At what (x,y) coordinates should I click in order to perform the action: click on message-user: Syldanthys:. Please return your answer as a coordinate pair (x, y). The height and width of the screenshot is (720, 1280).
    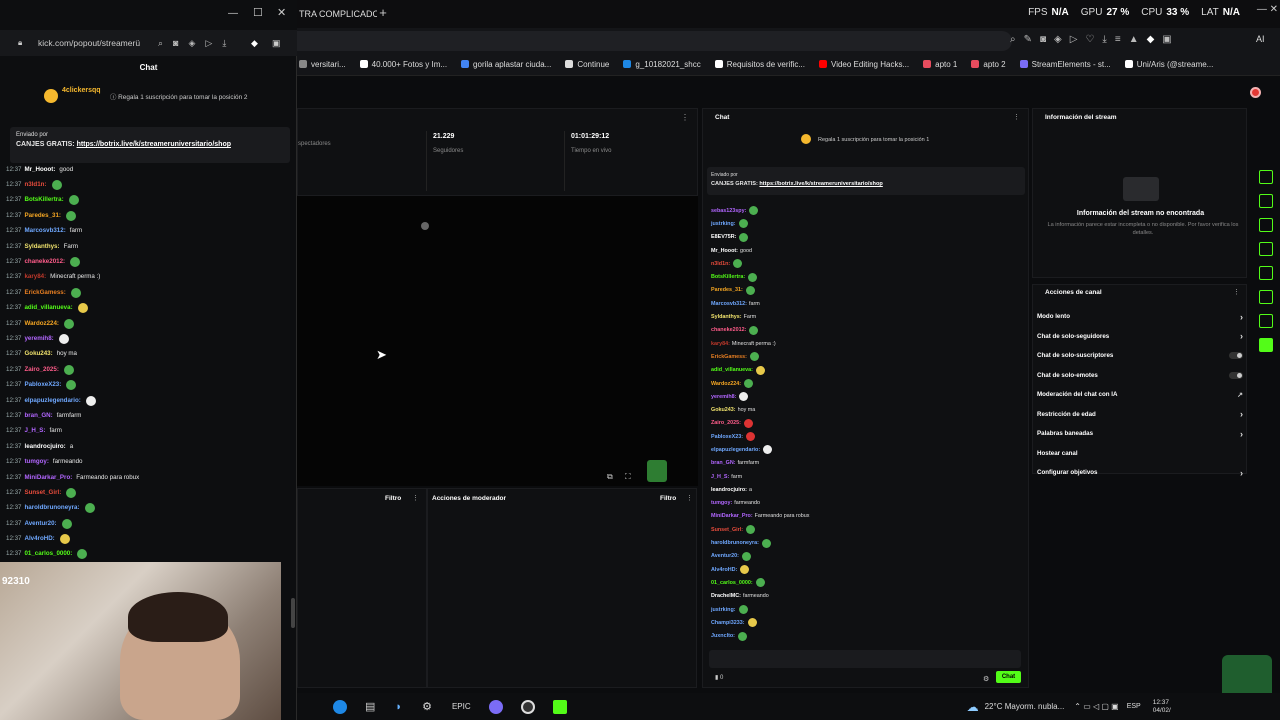
    Looking at the image, I should click on (726, 317).